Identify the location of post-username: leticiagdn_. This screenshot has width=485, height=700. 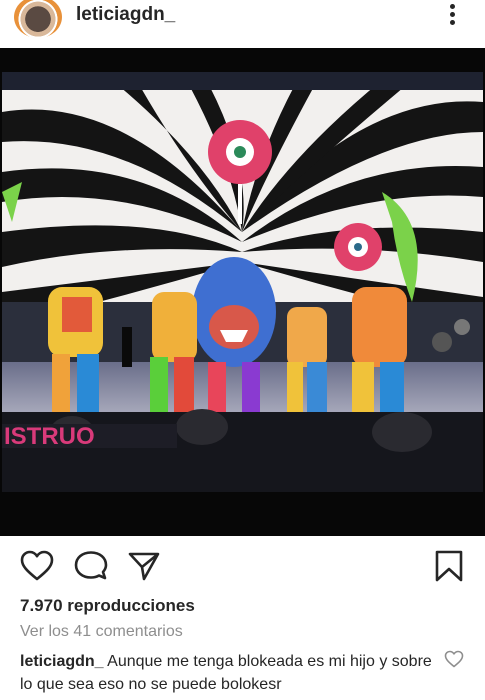
(125, 15).